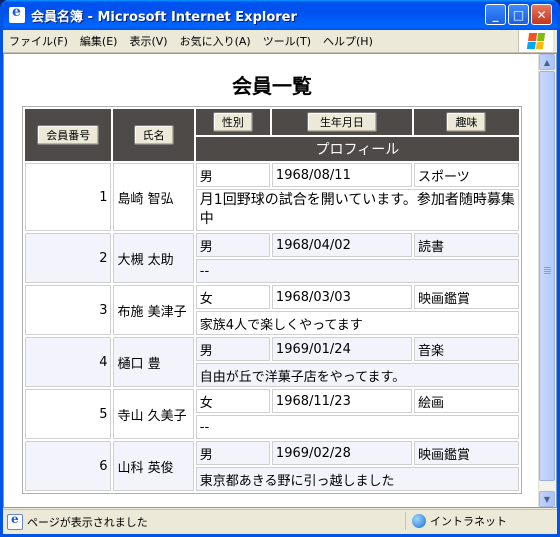 The image size is (560, 537). What do you see at coordinates (272, 258) in the screenshot?
I see `table-row: 2 大槻 太助 男 1968/04/02 読書` at bounding box center [272, 258].